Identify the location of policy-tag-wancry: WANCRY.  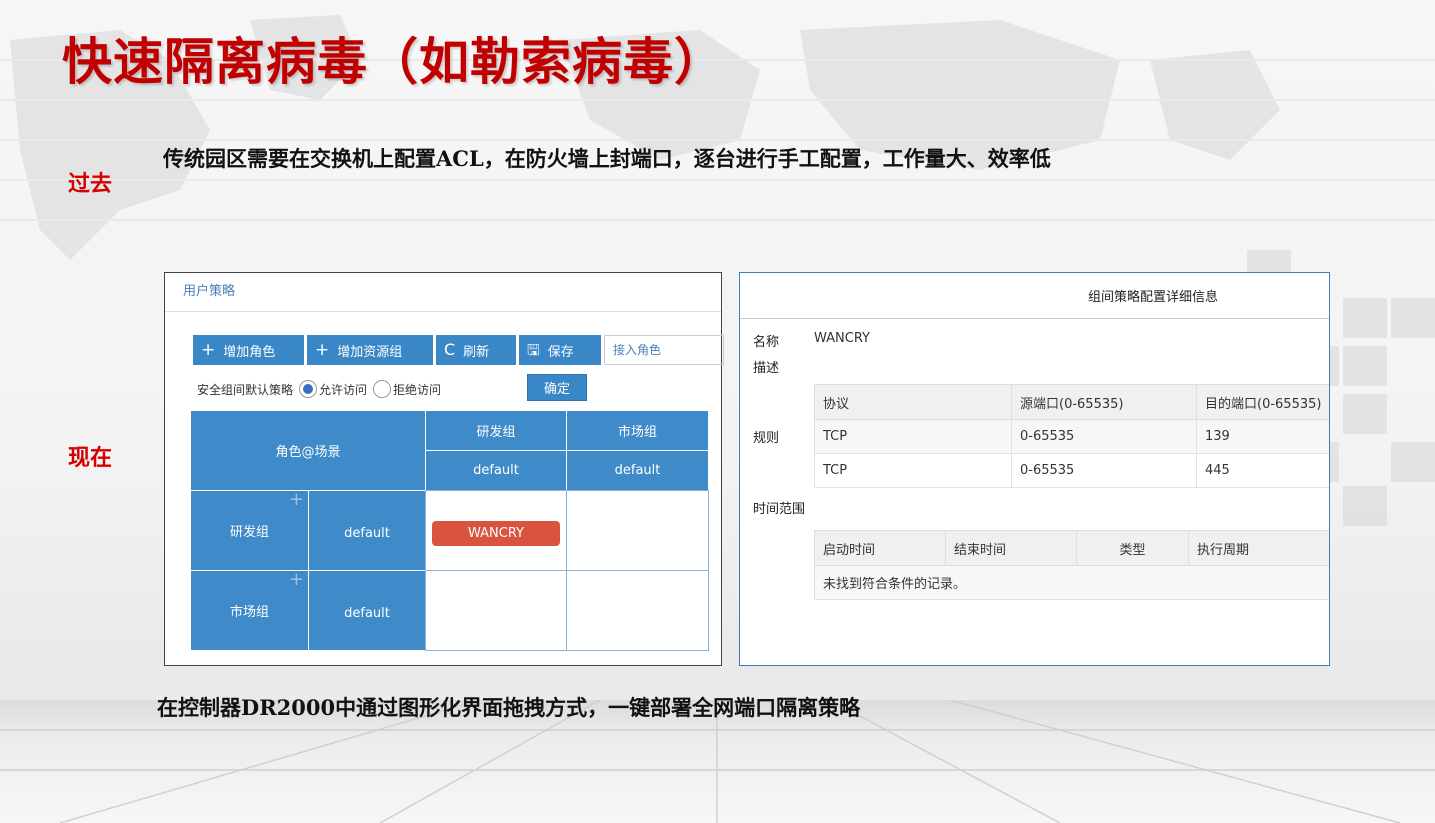
(496, 533).